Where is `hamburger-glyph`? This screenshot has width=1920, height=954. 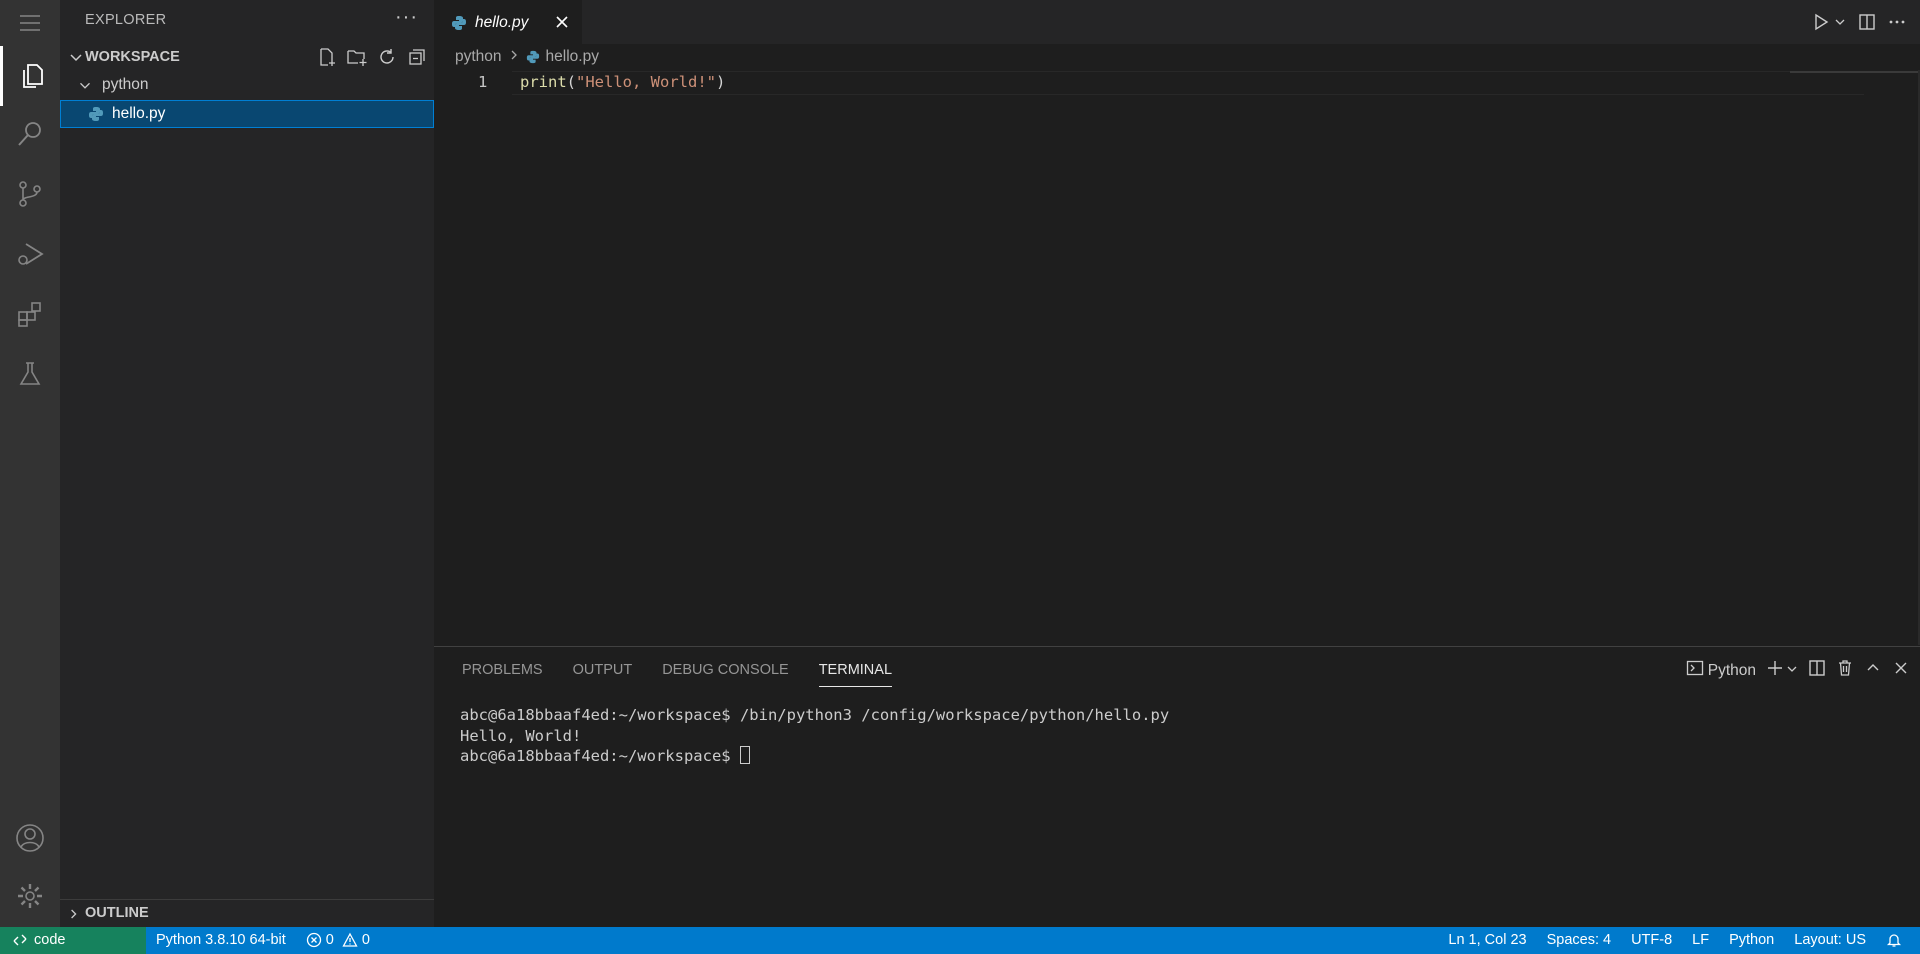 hamburger-glyph is located at coordinates (30, 23).